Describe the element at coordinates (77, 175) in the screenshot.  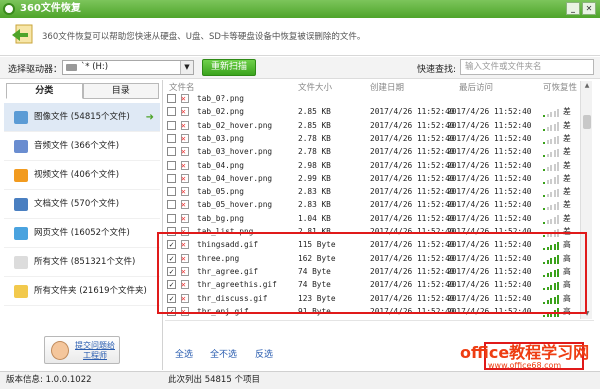
I see `category-label: 视频文件 (406个文件)` at that location.